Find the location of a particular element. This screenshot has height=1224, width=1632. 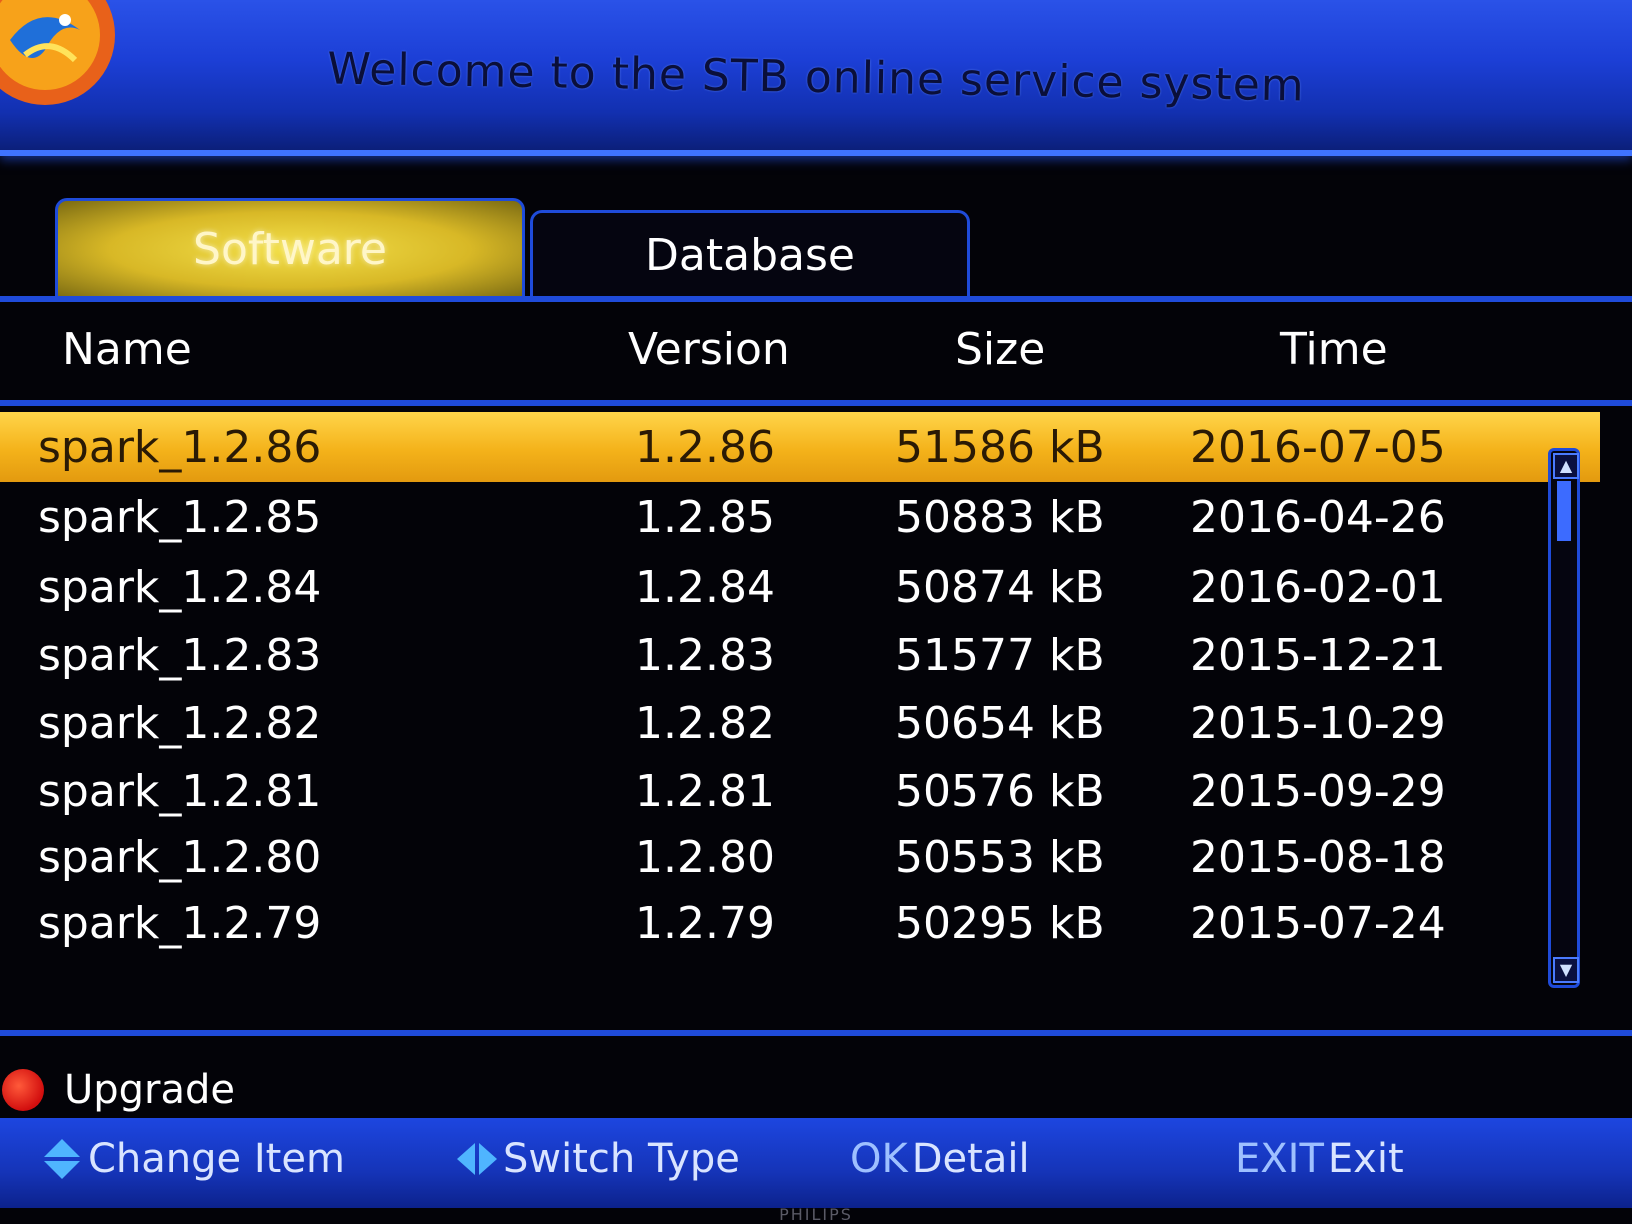

help-switch-type: Switch Type is located at coordinates (597, 1159).